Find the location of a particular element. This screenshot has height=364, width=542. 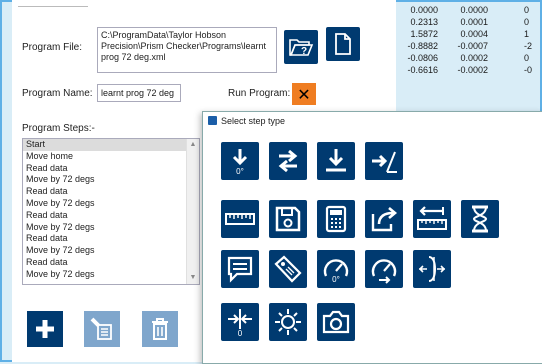

step-export-tile is located at coordinates (384, 219).